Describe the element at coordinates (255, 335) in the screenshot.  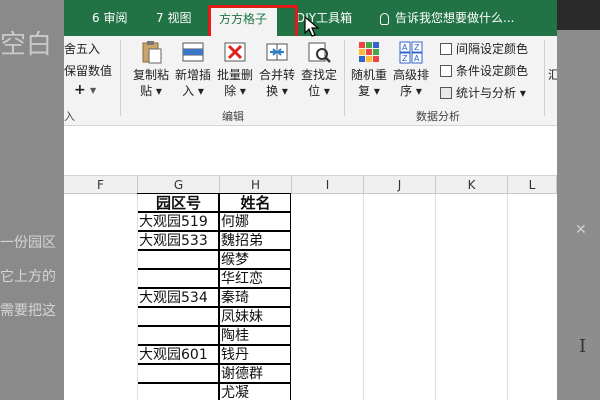
I see `name-cell: 陶桂` at that location.